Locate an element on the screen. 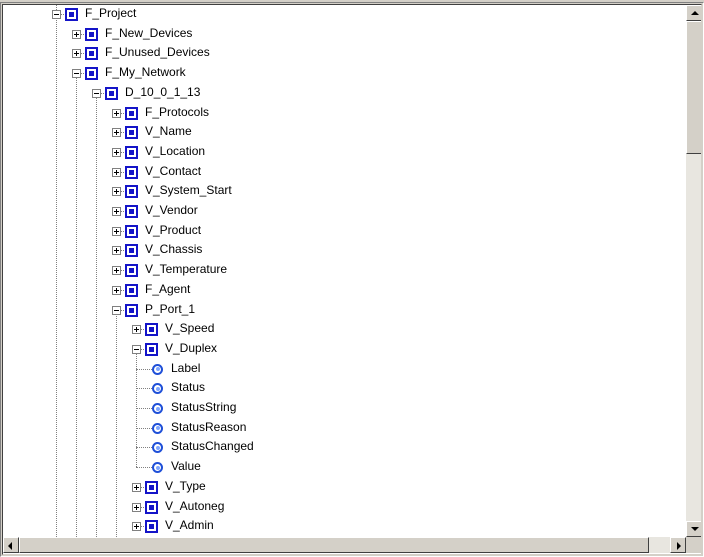  tree-leaf-label: StatusReason is located at coordinates (208, 427).